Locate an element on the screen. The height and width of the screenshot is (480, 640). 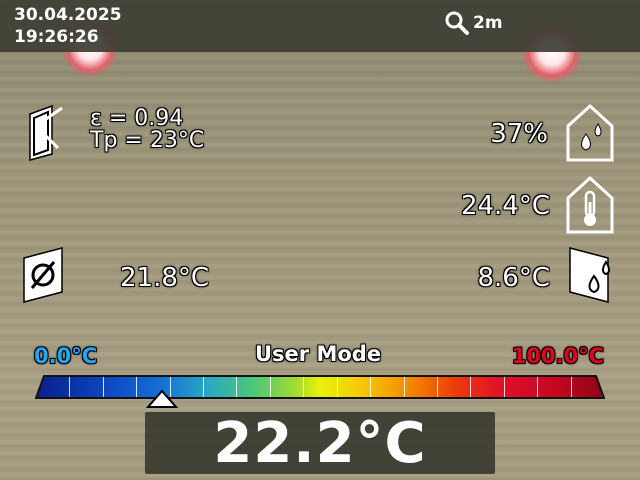
distance-indicator: 2m is located at coordinates (473, 23).